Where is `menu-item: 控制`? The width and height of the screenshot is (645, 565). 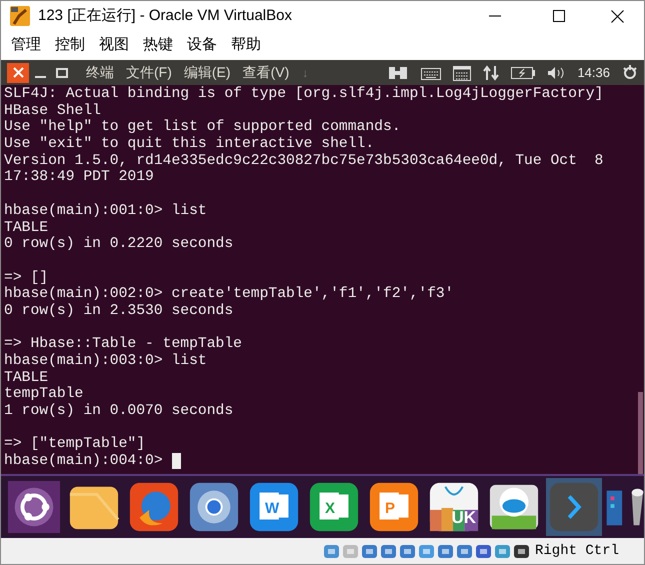
menu-item: 控制 is located at coordinates (70, 45).